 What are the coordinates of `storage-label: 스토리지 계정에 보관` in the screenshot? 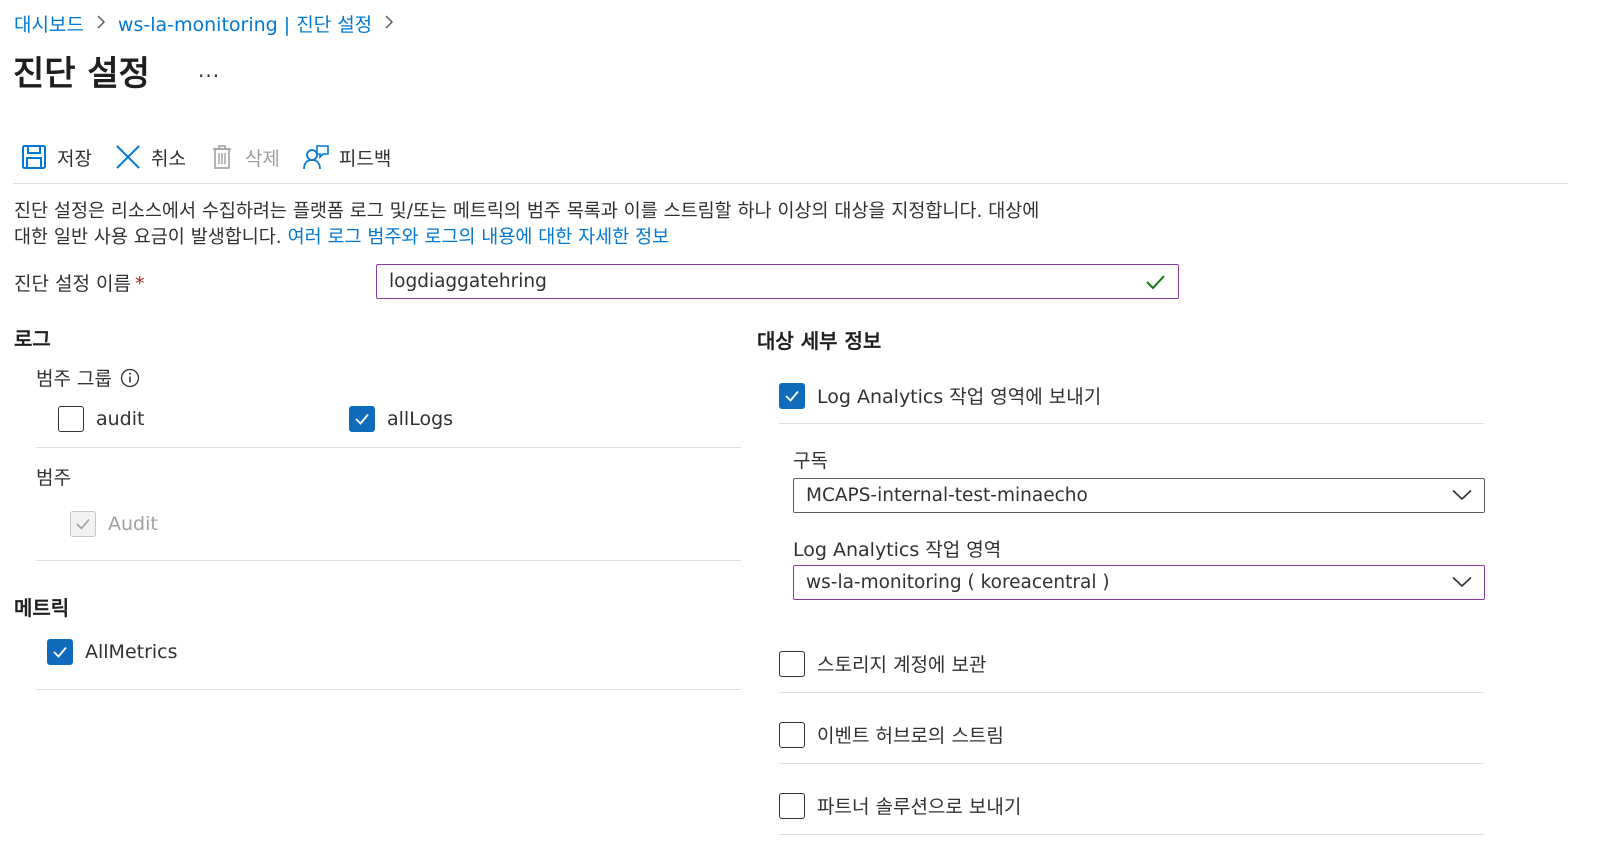 It's located at (902, 665).